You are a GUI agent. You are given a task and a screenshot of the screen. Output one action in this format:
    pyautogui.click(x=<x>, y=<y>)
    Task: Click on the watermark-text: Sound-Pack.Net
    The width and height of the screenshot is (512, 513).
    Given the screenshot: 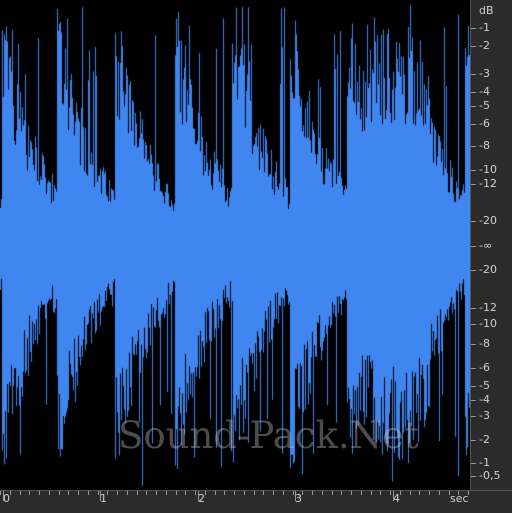 What is the action you would take?
    pyautogui.click(x=268, y=435)
    